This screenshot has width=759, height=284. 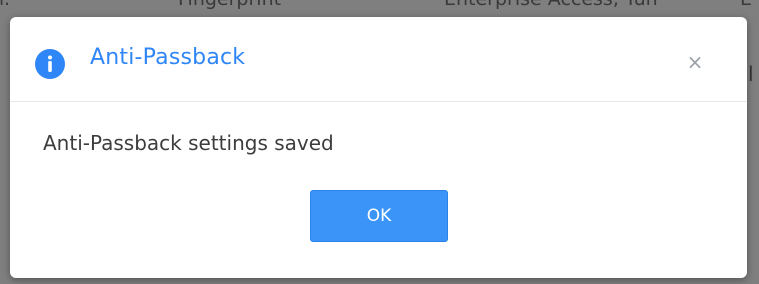 I want to click on background-text: Fingerprint, so click(x=229, y=5).